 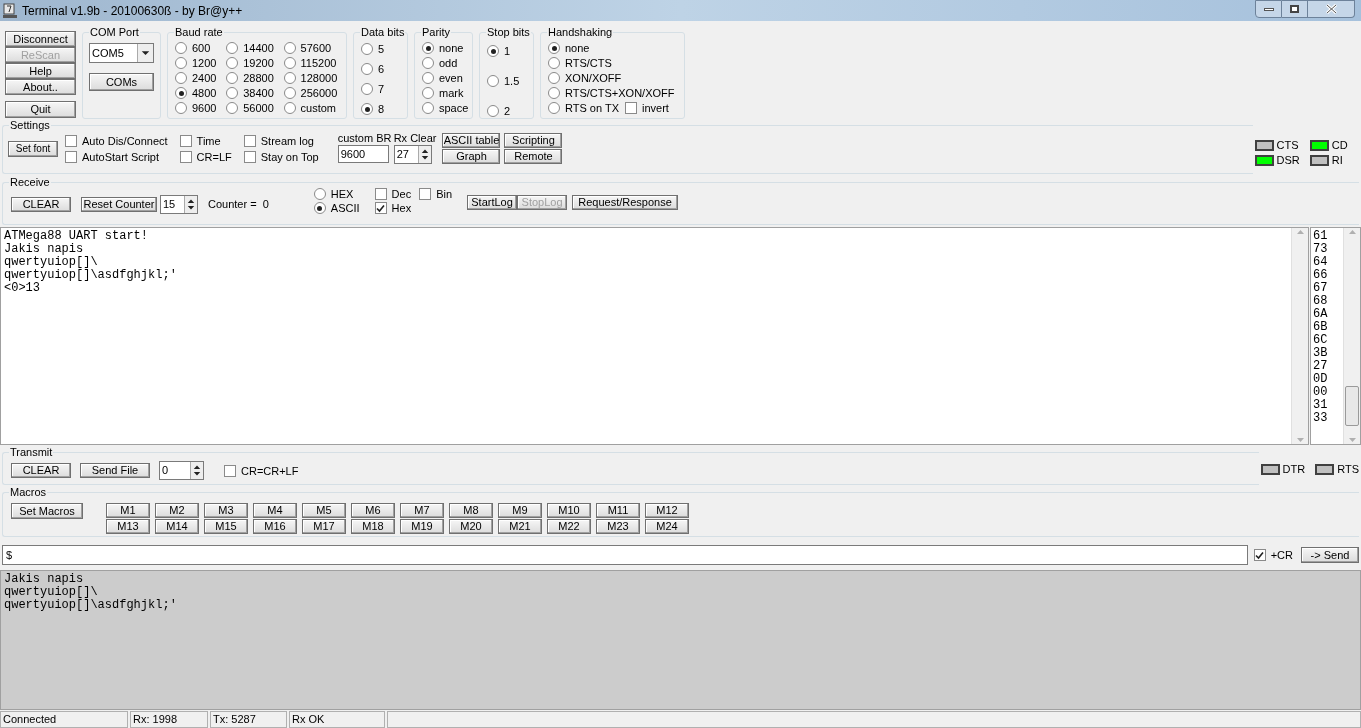 What do you see at coordinates (312, 48) in the screenshot?
I see `baud-rate-option: 57600` at bounding box center [312, 48].